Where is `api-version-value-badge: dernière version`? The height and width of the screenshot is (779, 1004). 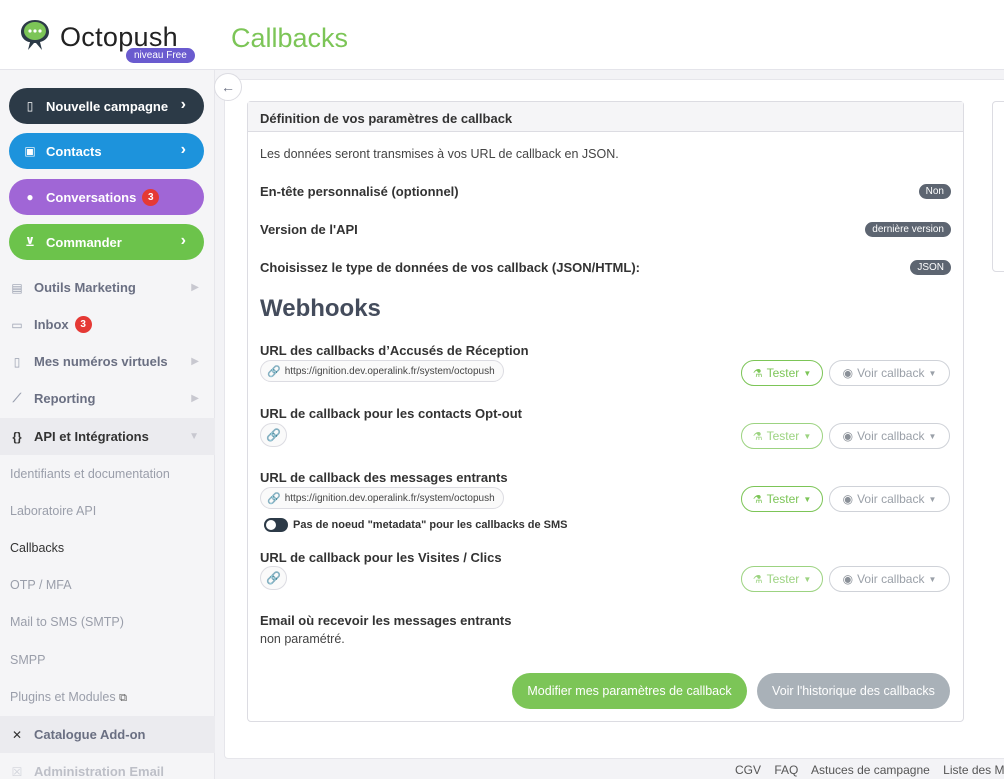
api-version-value-badge: dernière version is located at coordinates (908, 229).